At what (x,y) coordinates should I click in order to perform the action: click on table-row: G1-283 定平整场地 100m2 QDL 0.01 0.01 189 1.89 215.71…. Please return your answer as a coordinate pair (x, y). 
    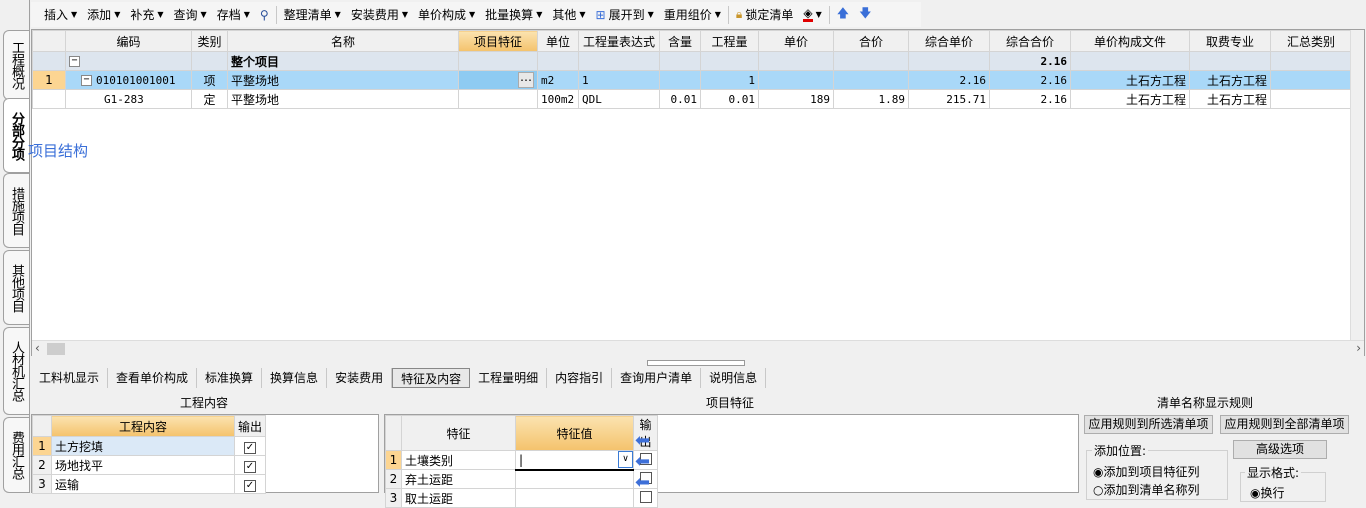
    Looking at the image, I should click on (692, 99).